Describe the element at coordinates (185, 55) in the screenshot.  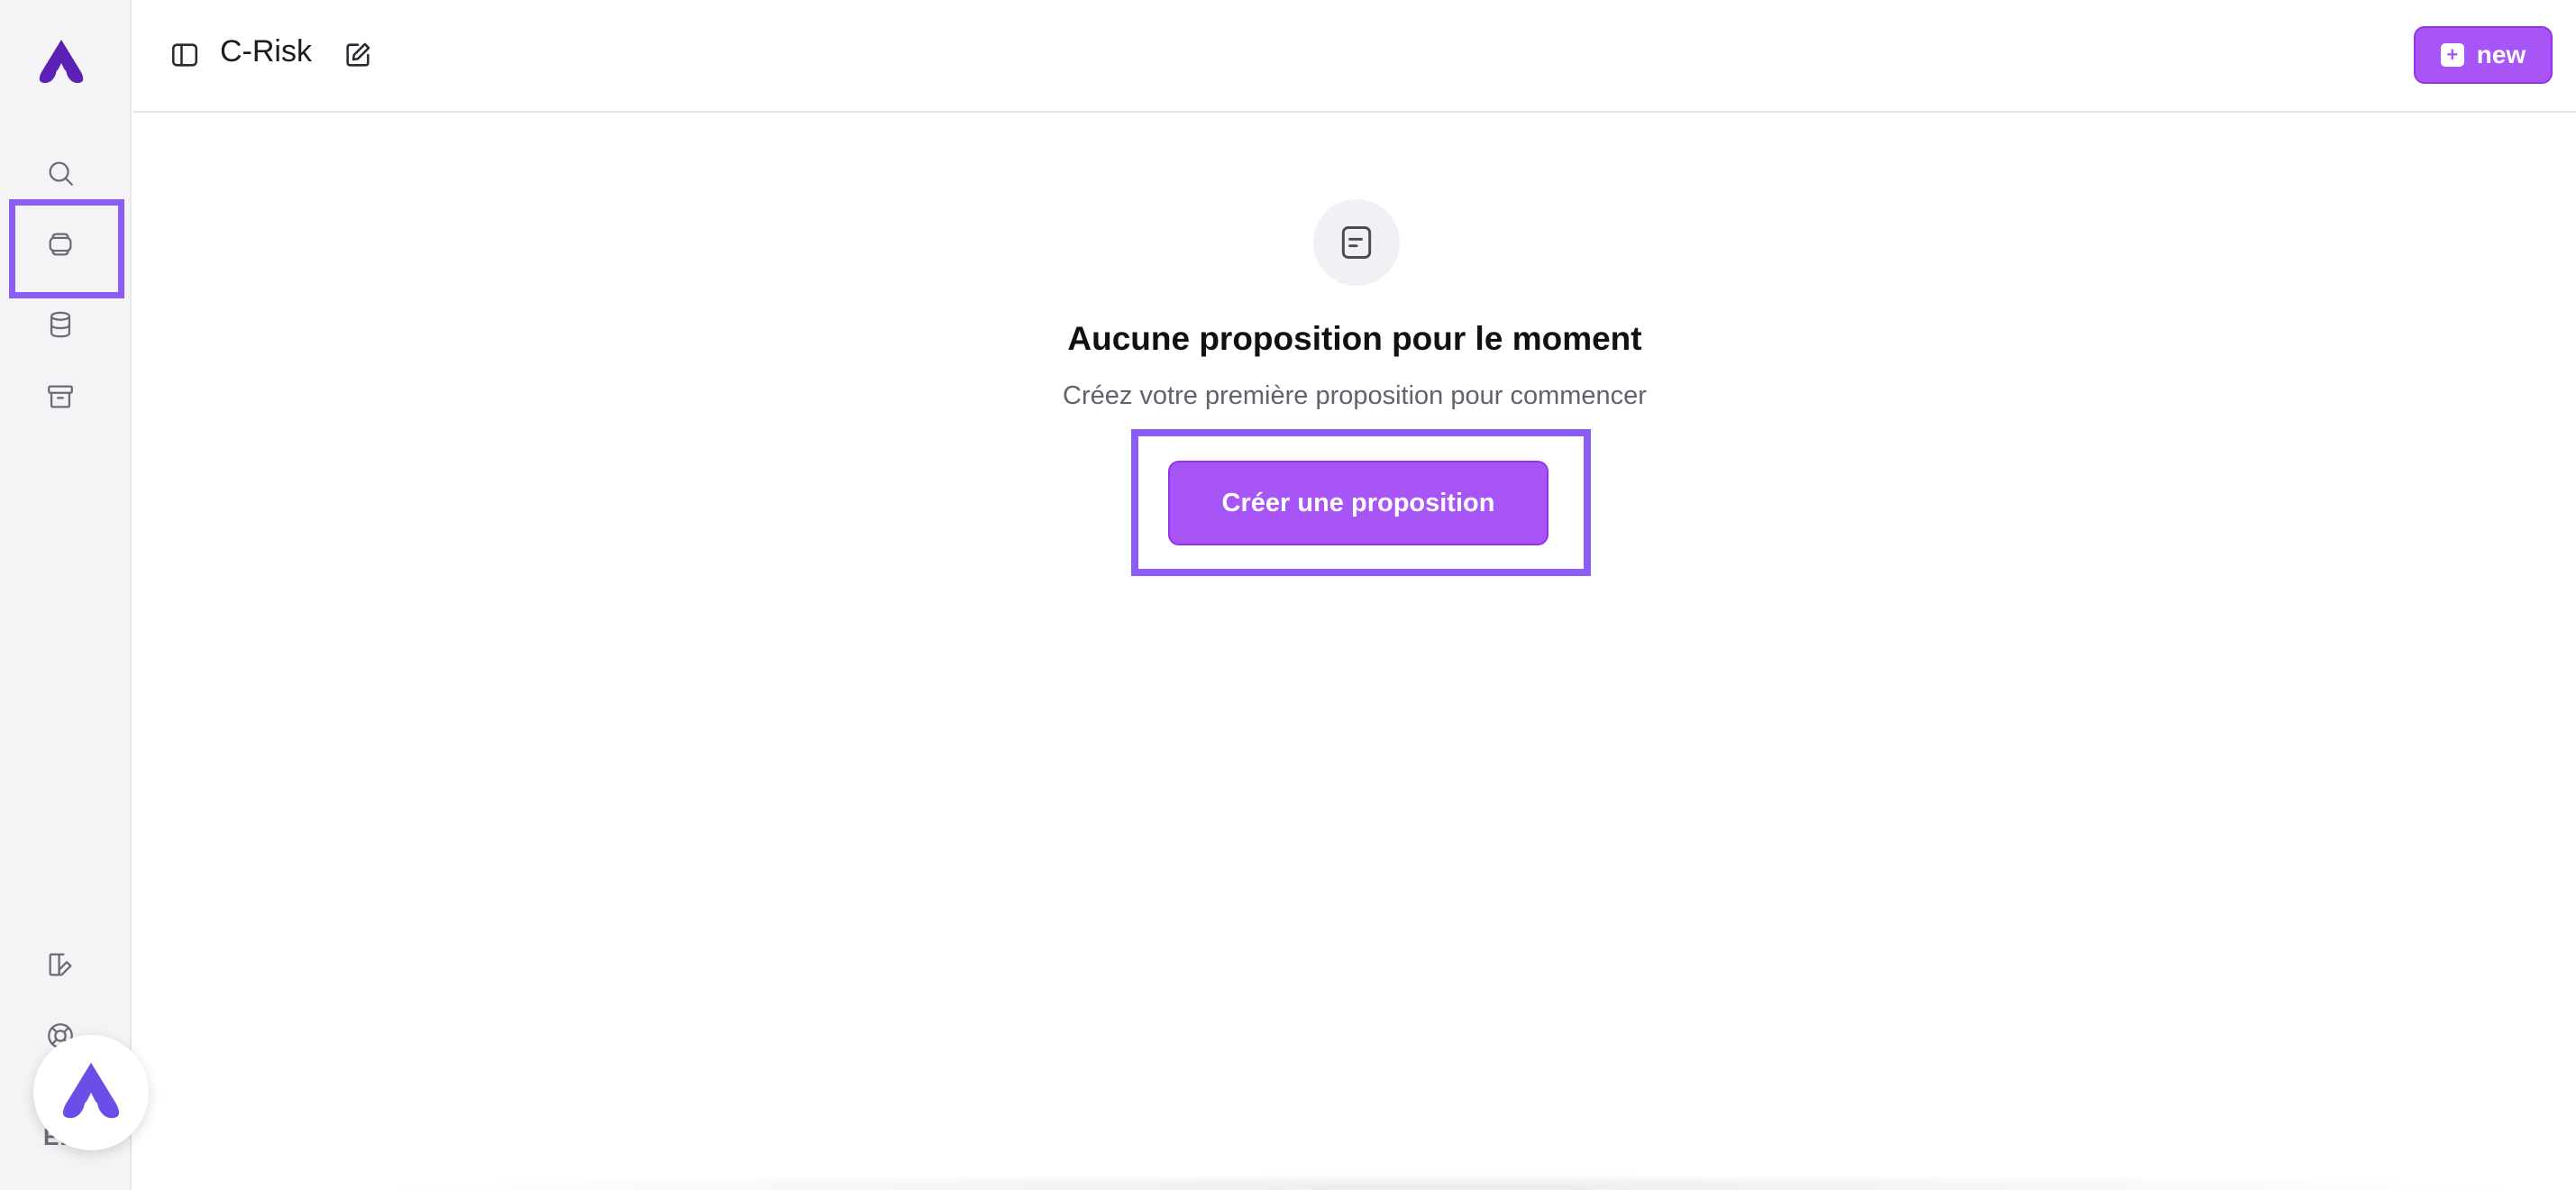
I see `sidebar-toggle-icon` at that location.